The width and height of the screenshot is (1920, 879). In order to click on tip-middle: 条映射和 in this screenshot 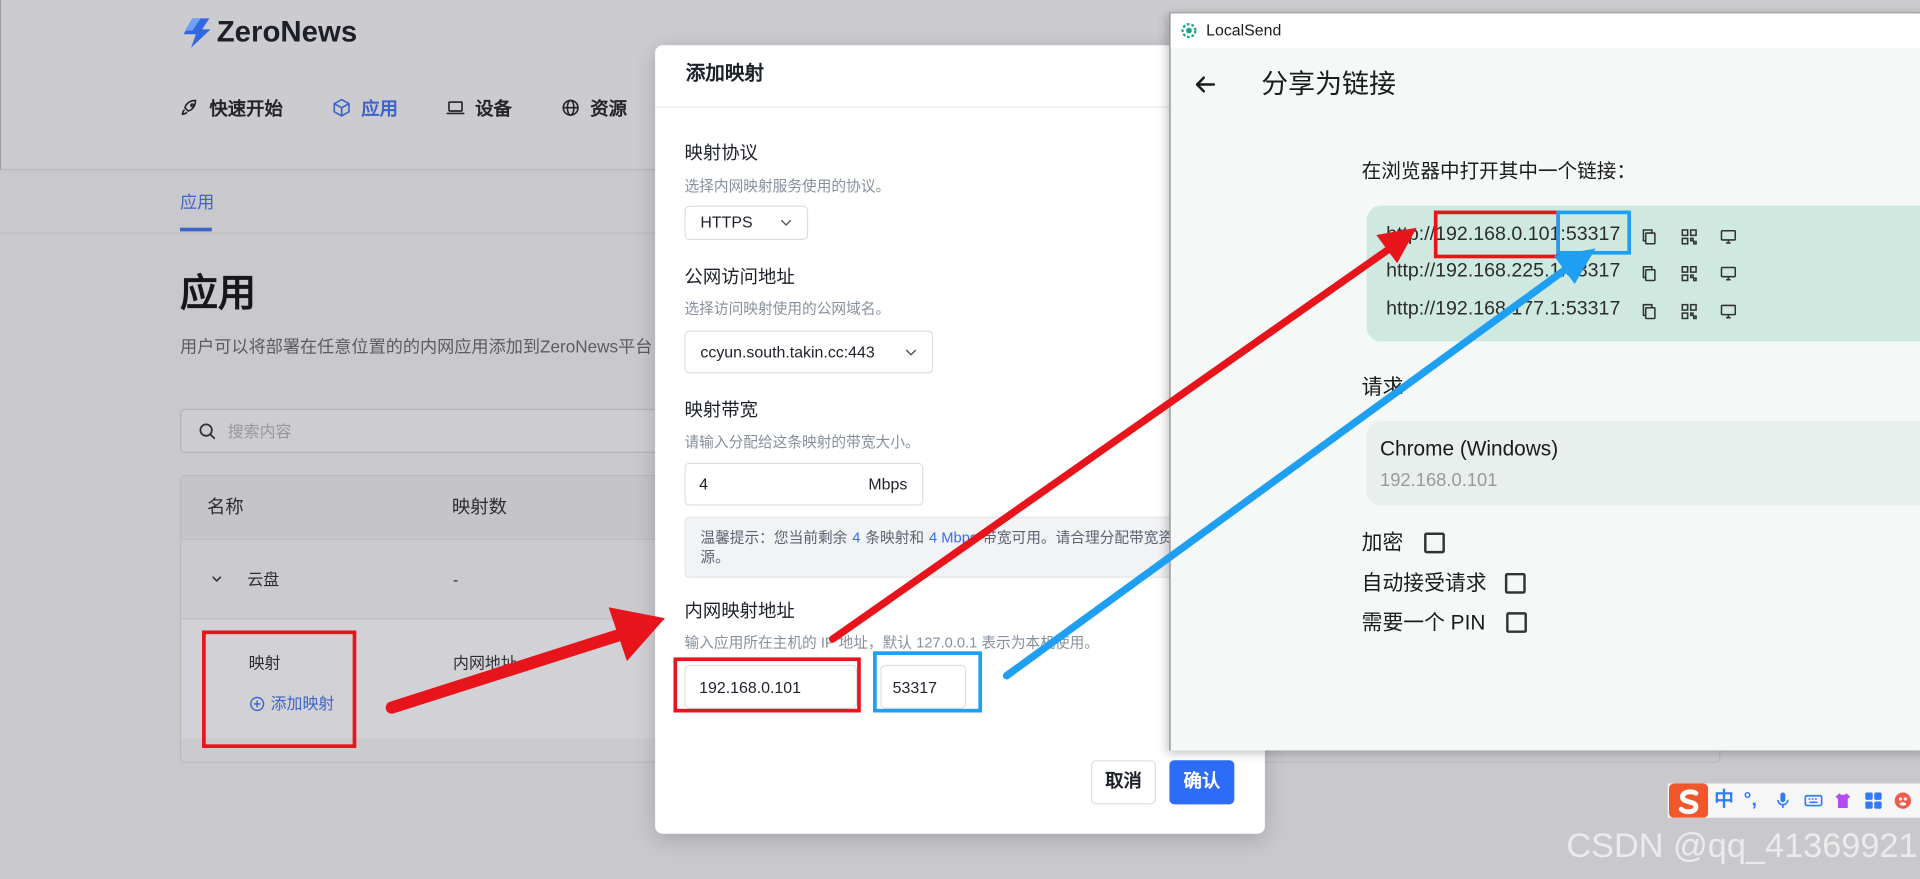, I will do `click(895, 537)`.